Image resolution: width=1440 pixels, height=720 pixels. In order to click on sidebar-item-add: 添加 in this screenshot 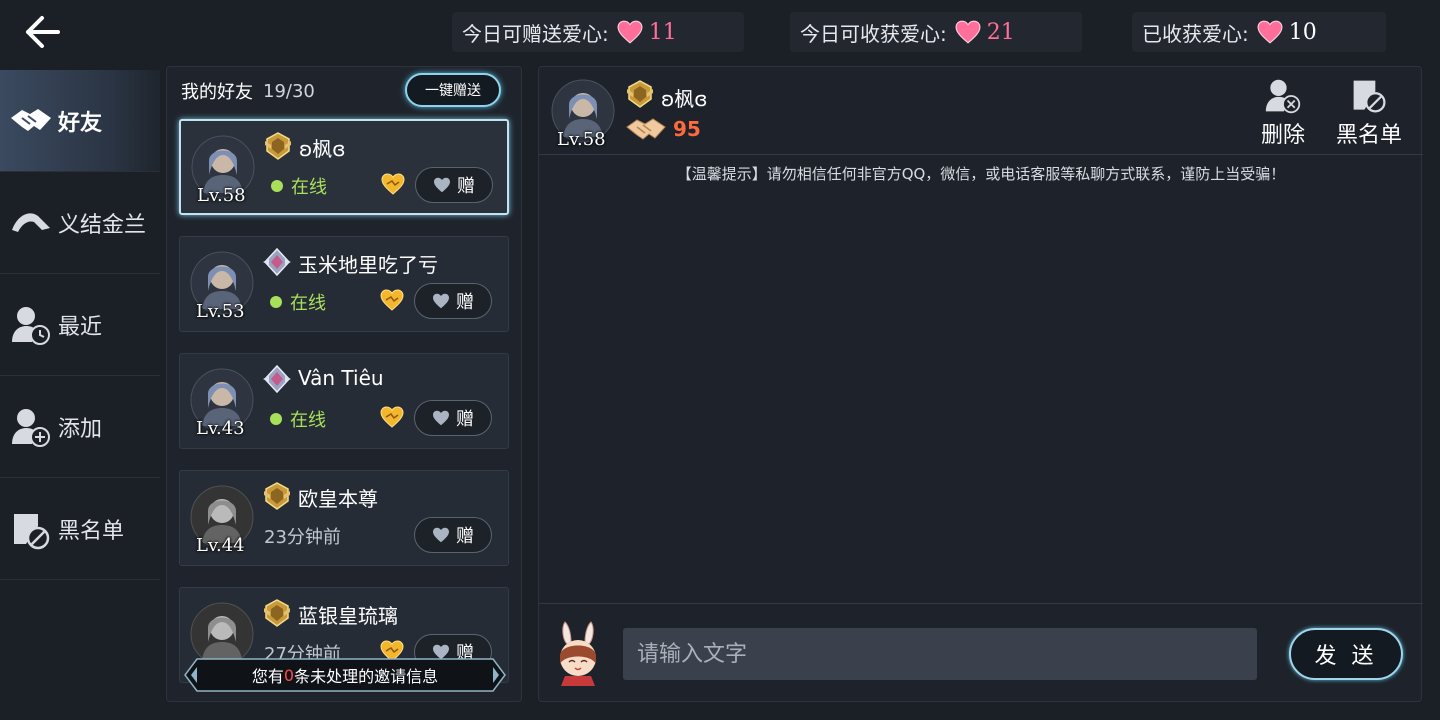, I will do `click(80, 427)`.